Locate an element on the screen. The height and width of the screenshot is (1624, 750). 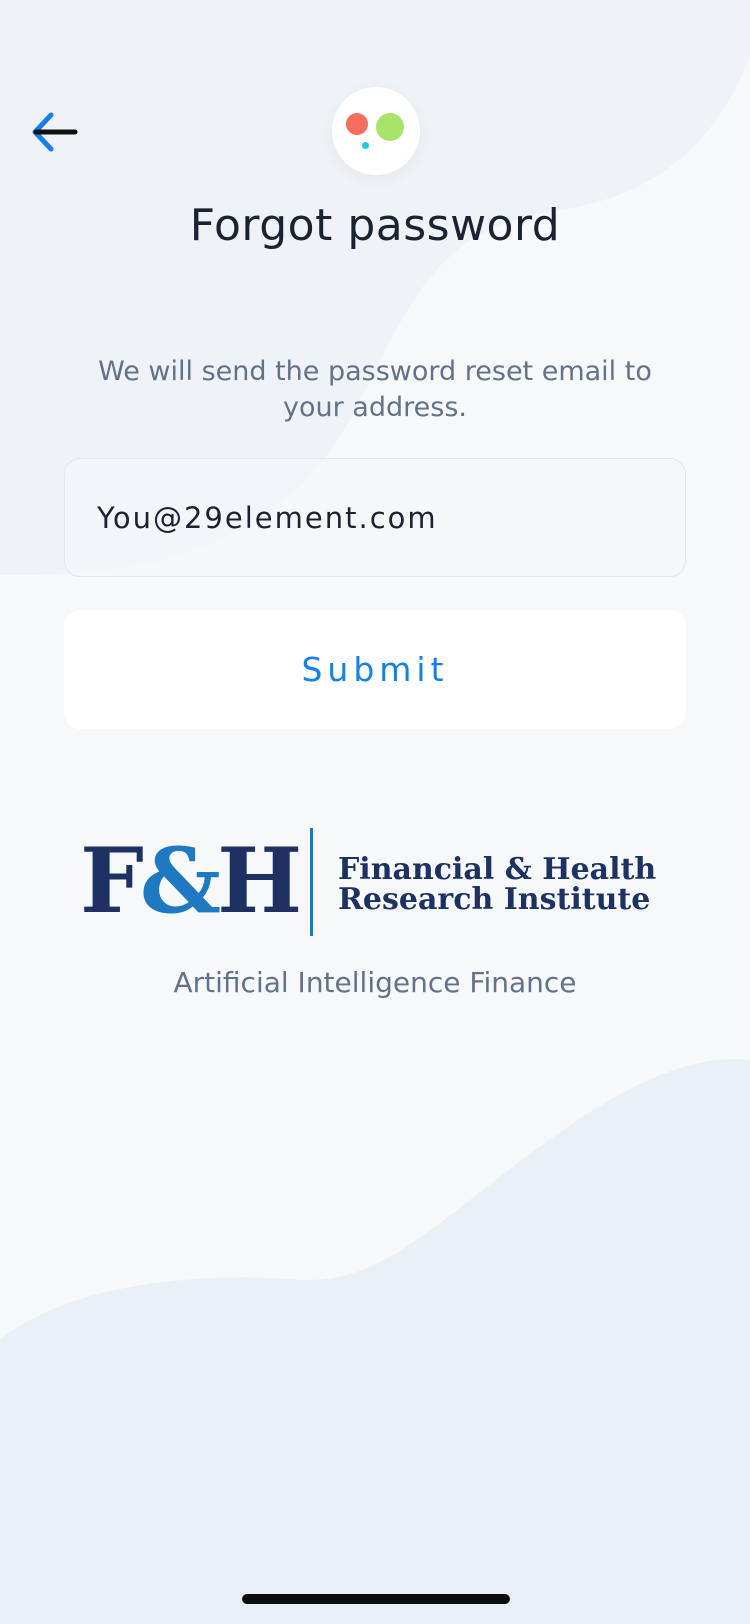
logo-dot-cyan is located at coordinates (365, 145).